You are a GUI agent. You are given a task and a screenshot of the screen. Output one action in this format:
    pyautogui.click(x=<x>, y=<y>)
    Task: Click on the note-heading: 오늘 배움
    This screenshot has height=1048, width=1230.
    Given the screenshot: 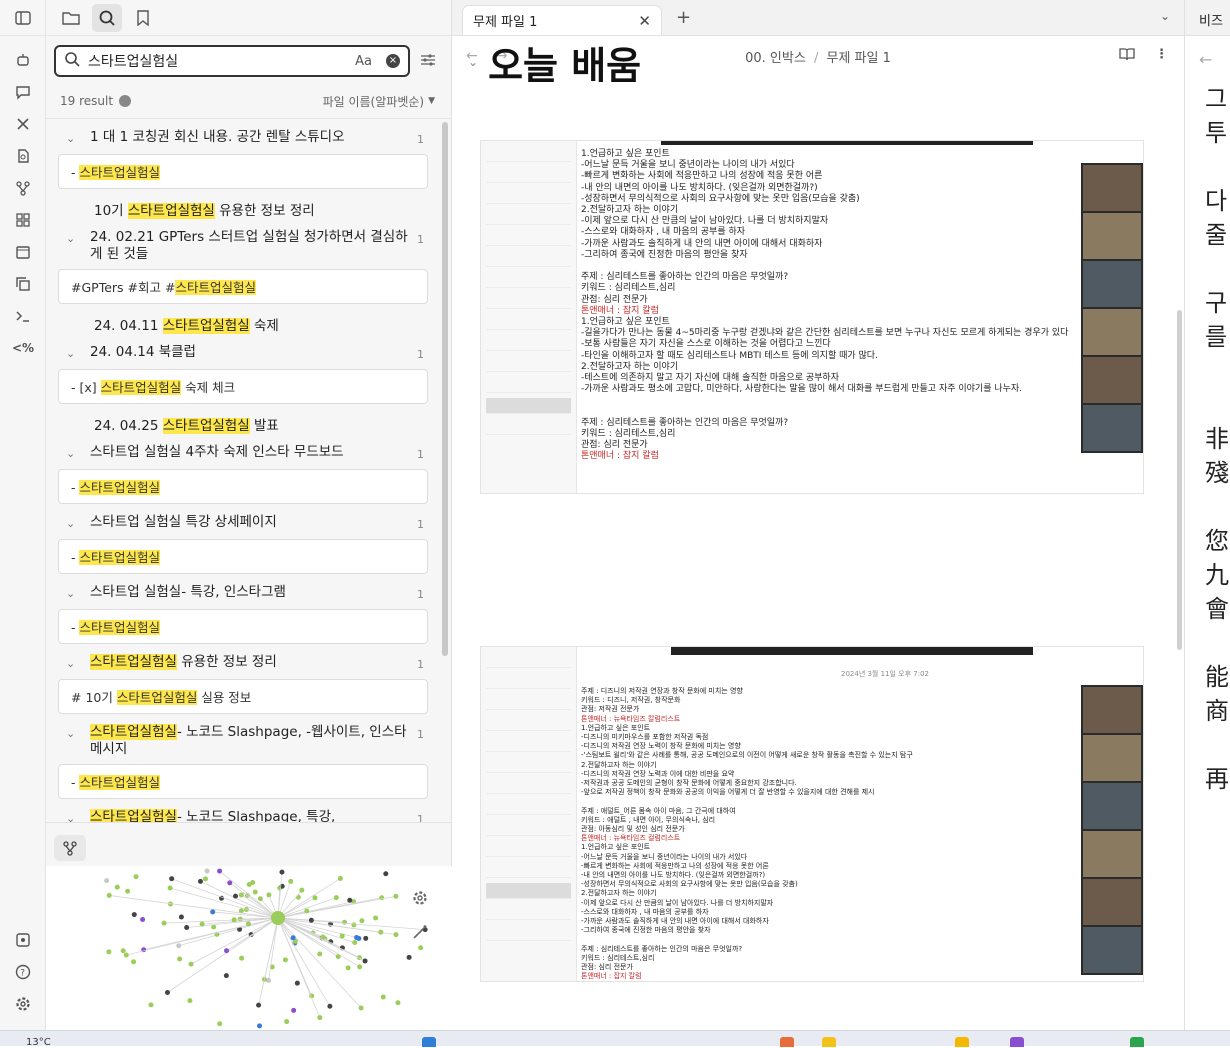 What is the action you would take?
    pyautogui.click(x=564, y=62)
    